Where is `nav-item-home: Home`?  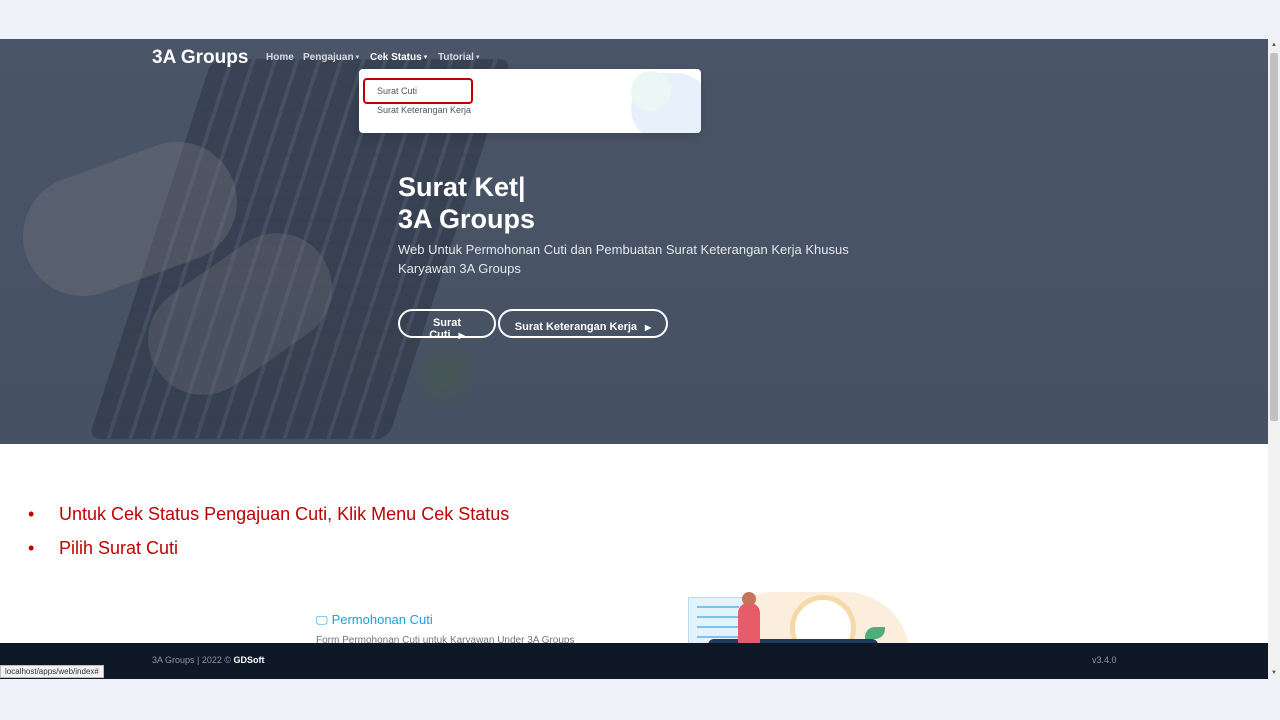 nav-item-home: Home is located at coordinates (280, 57).